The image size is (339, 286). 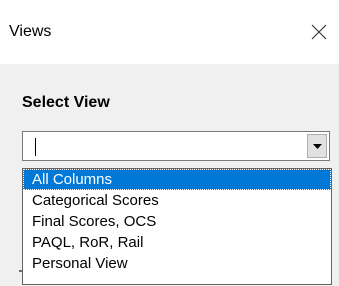 I want to click on close-icon, so click(x=319, y=32).